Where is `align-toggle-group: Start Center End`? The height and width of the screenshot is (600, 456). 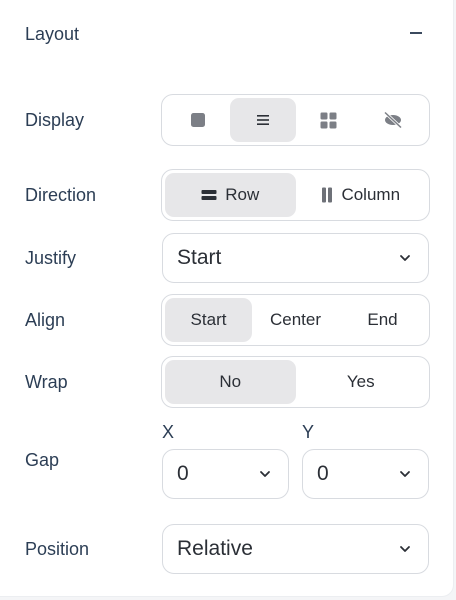
align-toggle-group: Start Center End is located at coordinates (295, 320).